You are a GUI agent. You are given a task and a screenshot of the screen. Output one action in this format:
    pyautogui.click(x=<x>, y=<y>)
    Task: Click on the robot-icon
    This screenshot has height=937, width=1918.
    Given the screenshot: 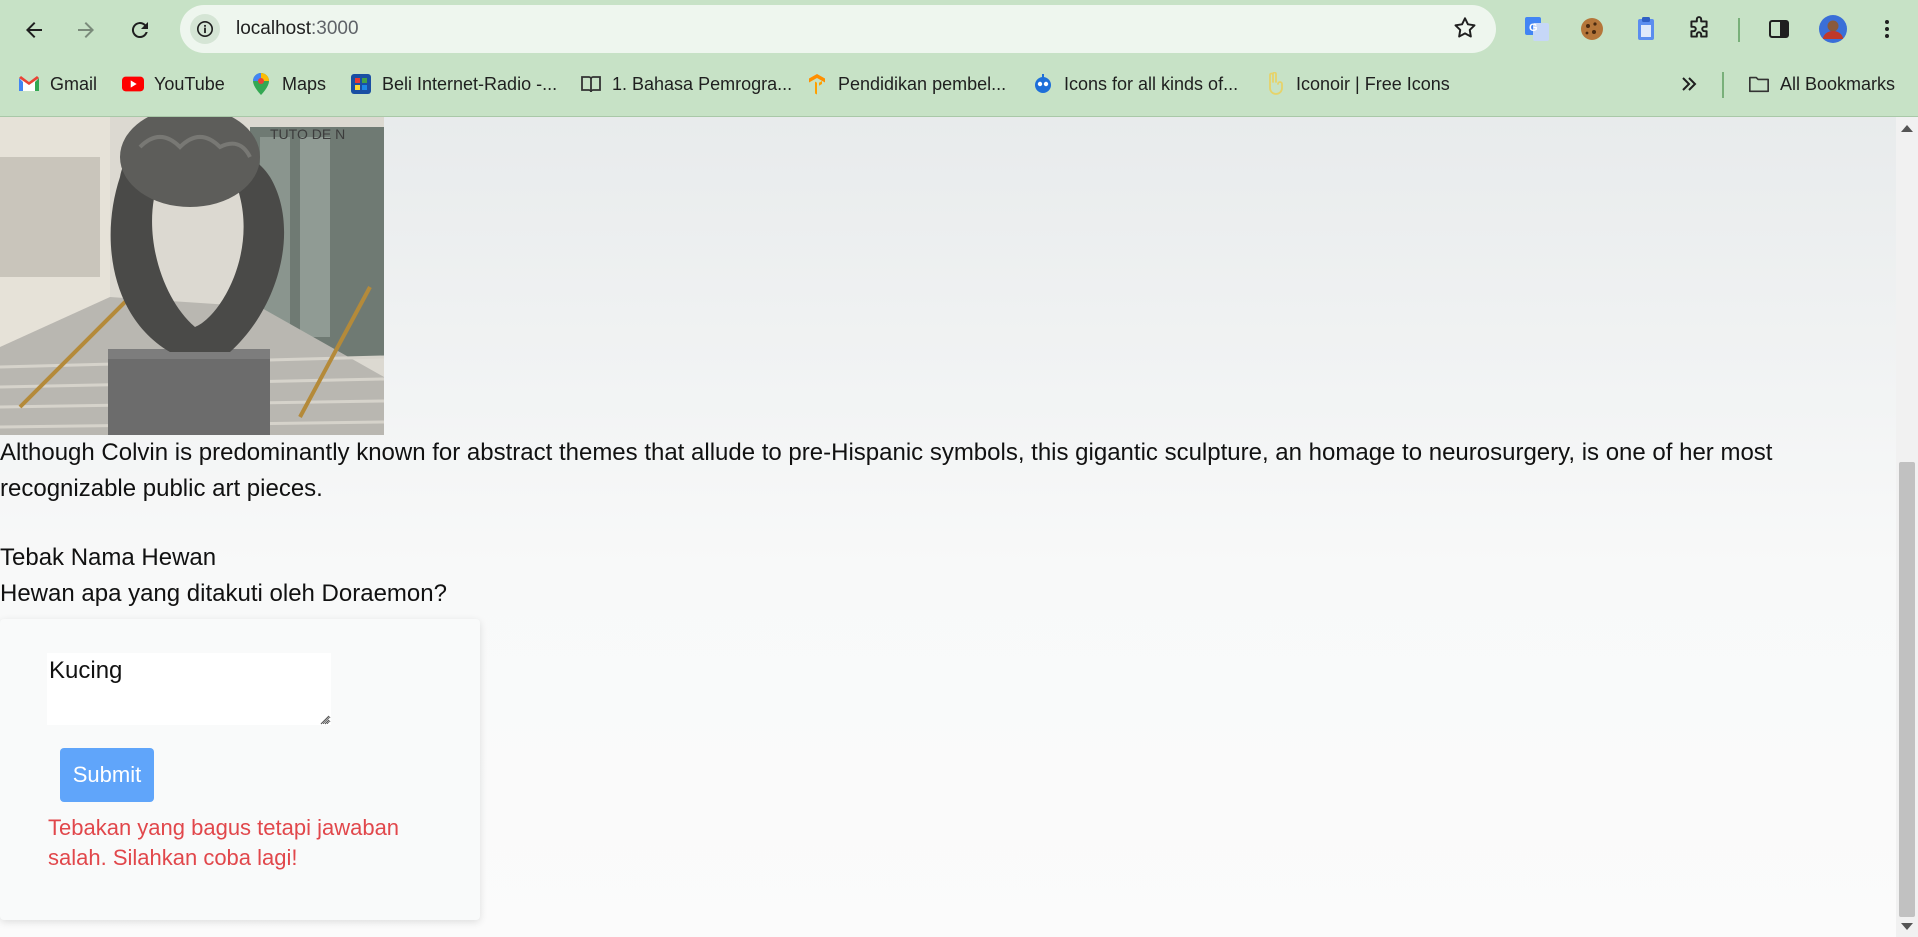 What is the action you would take?
    pyautogui.click(x=1043, y=84)
    